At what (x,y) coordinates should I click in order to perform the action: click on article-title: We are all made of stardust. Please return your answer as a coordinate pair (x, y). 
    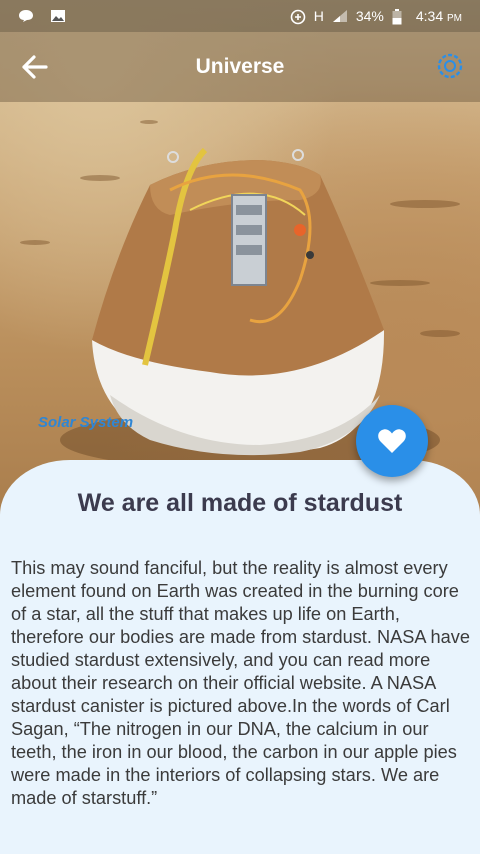
    Looking at the image, I should click on (240, 503).